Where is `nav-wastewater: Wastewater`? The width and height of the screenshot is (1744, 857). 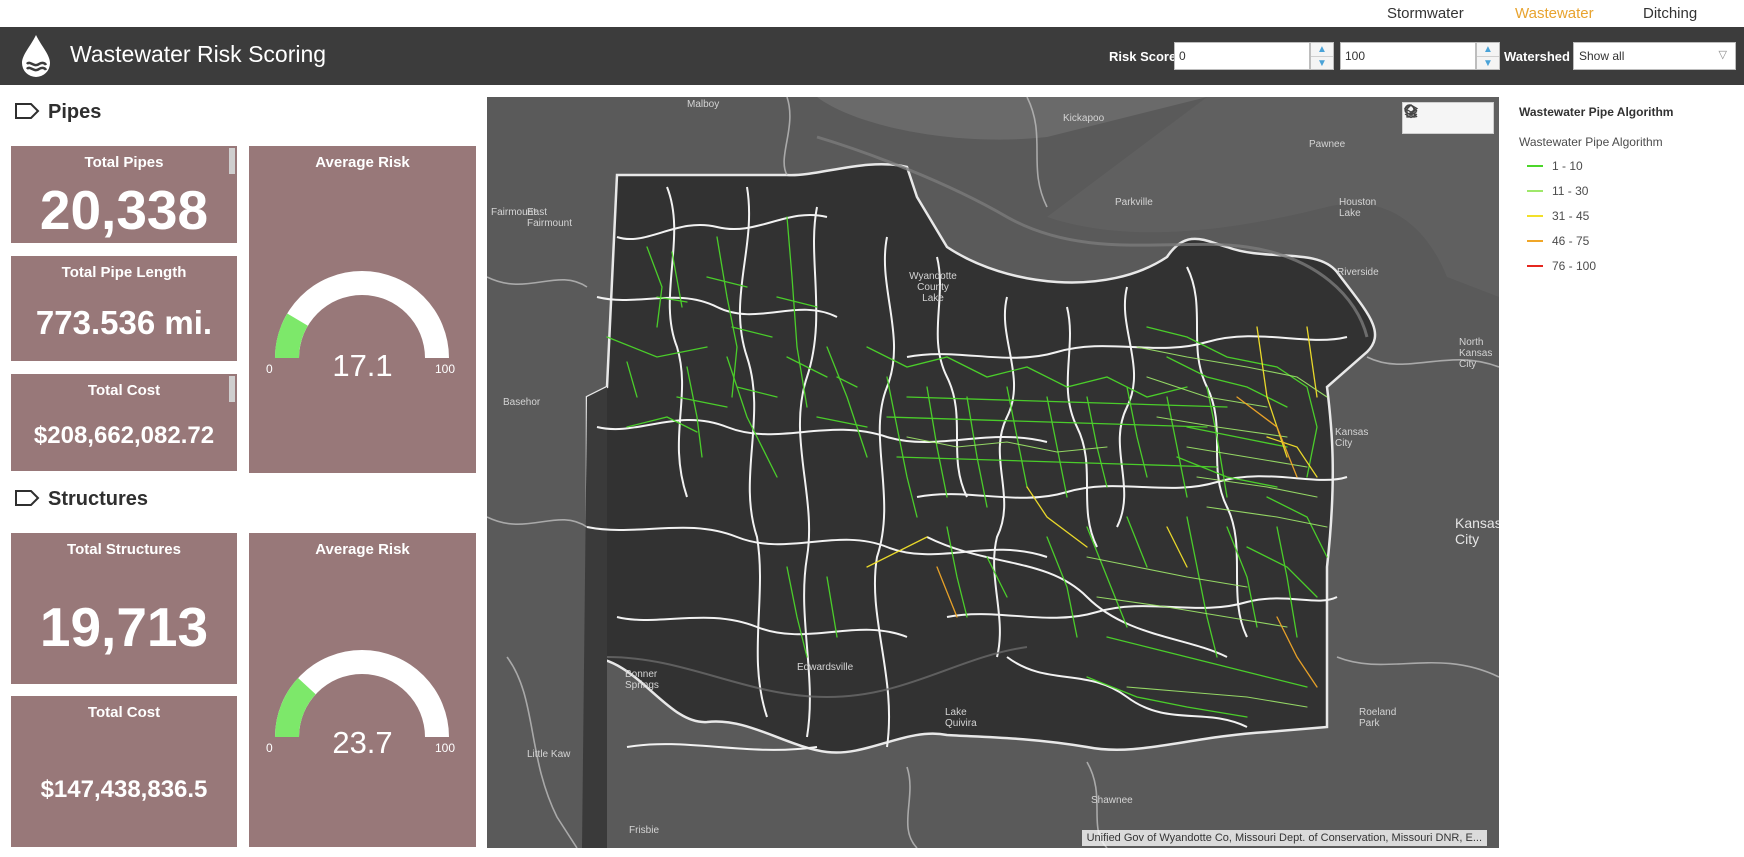 nav-wastewater: Wastewater is located at coordinates (1554, 13).